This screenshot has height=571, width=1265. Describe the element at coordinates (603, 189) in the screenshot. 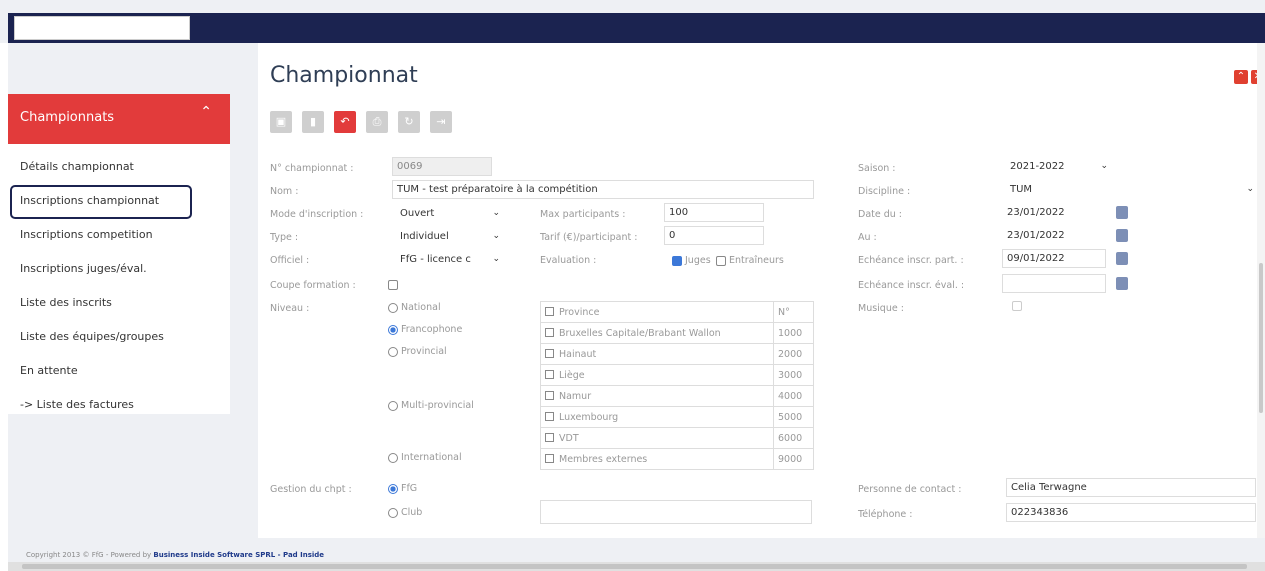

I see `nom-field: TUM - test préparatoire à la compétition` at that location.